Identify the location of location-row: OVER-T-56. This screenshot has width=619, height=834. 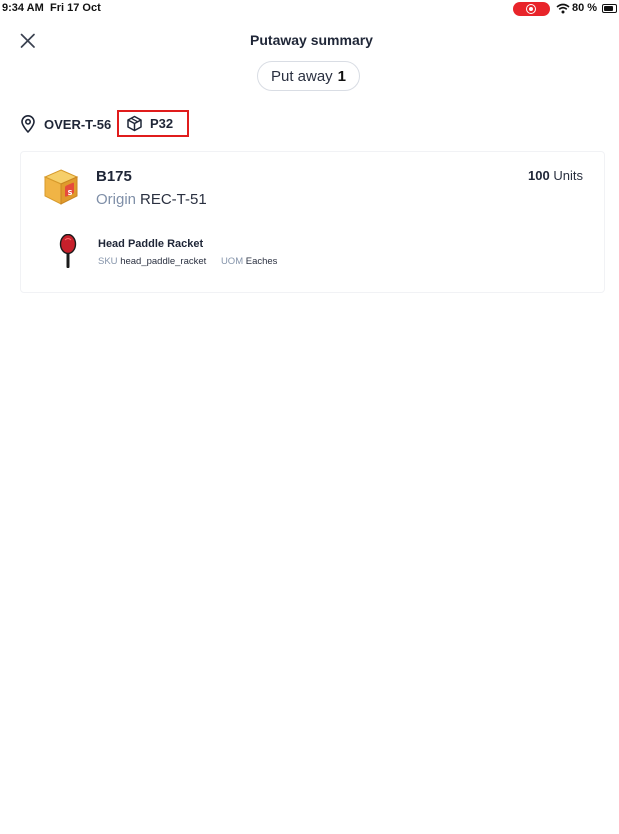
(65, 124).